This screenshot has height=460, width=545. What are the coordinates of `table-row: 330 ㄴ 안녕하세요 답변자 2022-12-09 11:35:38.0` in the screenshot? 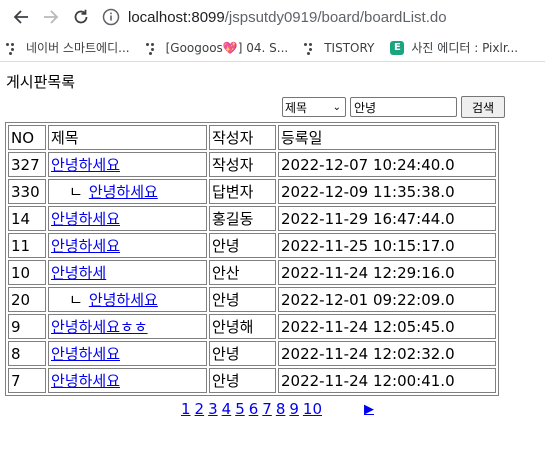 It's located at (252, 191).